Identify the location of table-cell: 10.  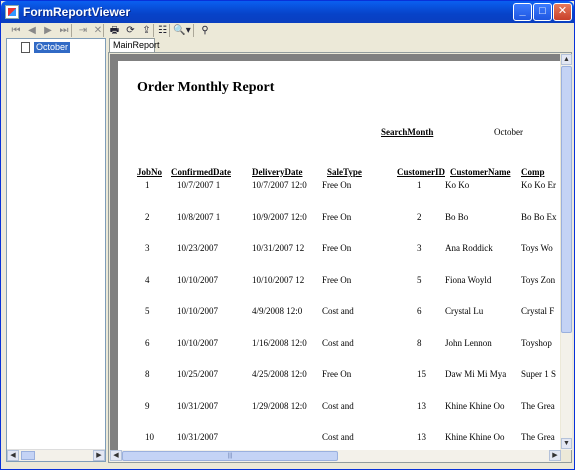
(149, 437).